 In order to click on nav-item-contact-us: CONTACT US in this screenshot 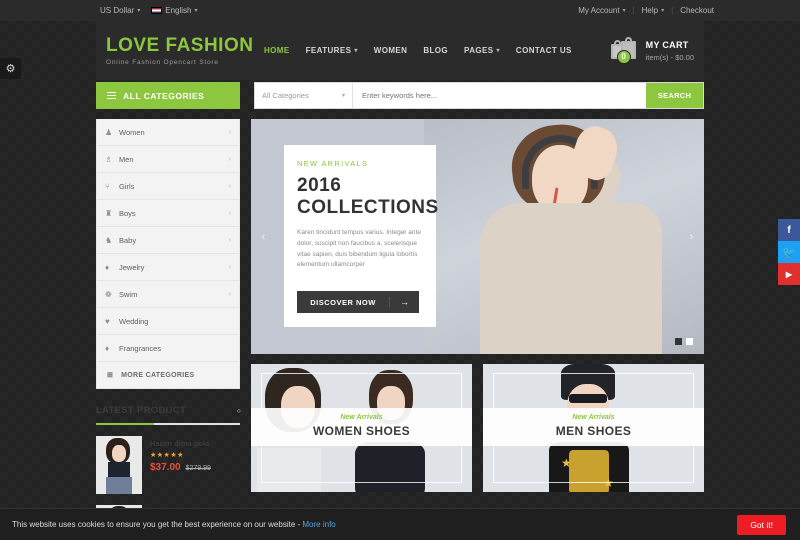, I will do `click(544, 50)`.